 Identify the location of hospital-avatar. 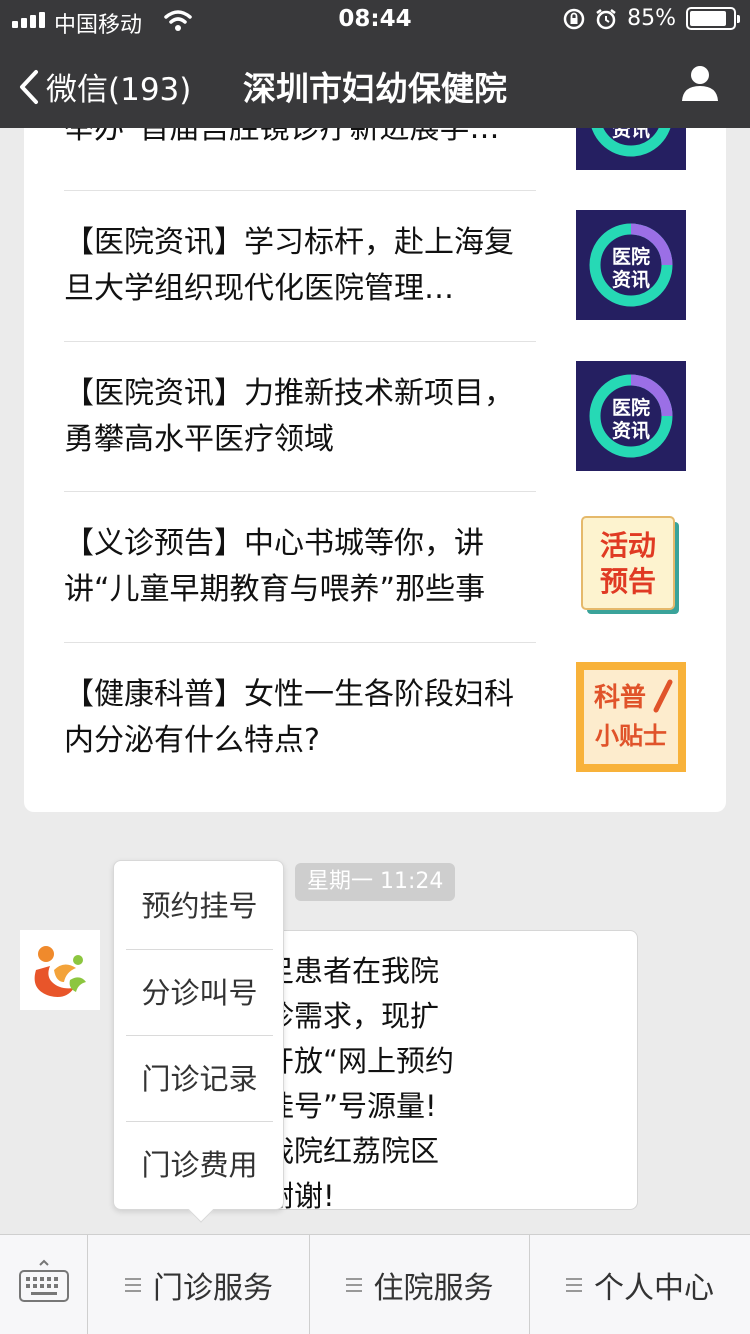
(60, 970).